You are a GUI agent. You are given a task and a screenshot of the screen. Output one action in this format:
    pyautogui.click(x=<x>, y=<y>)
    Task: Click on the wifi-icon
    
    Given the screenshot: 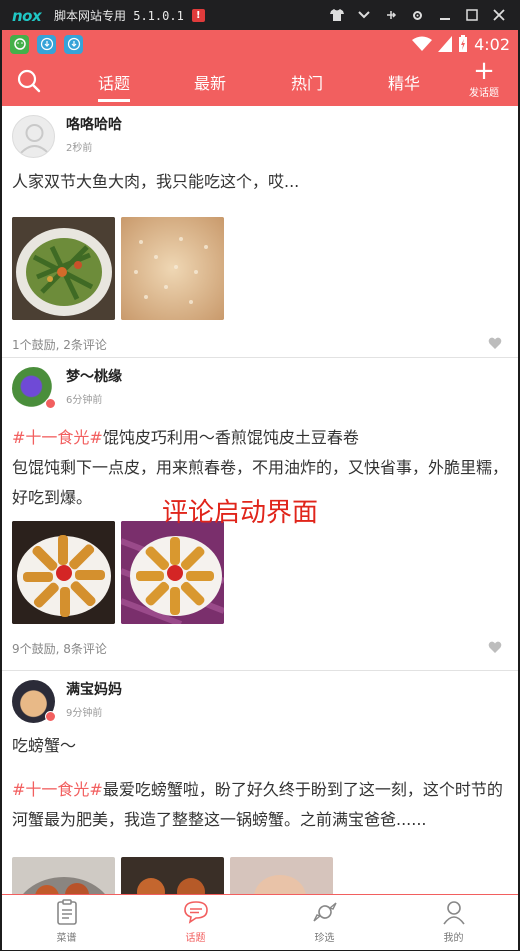 What is the action you would take?
    pyautogui.click(x=422, y=43)
    